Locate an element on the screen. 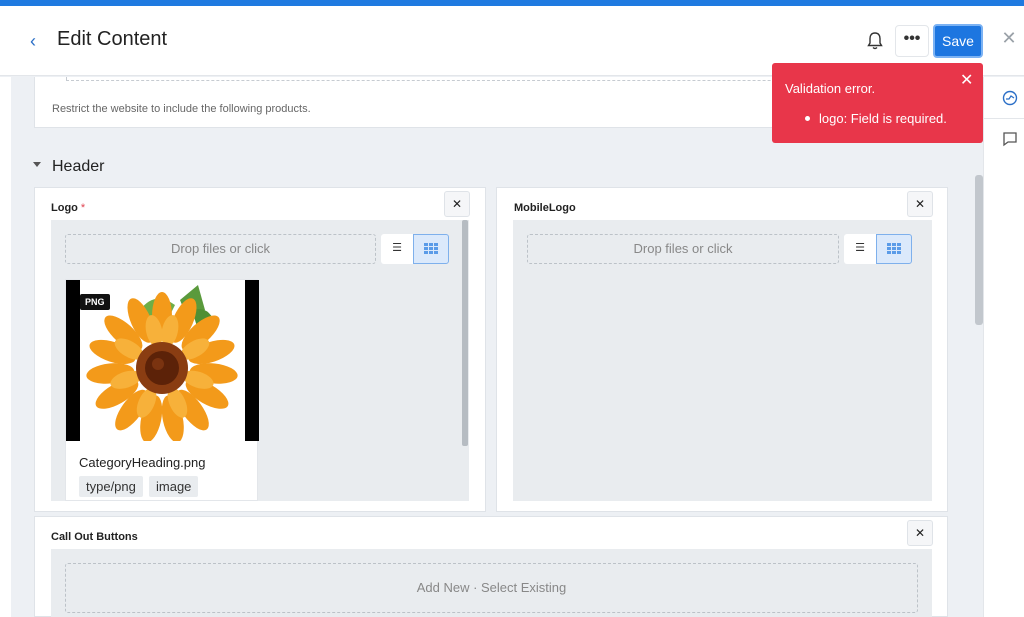  logo-inner-scrollbar is located at coordinates (465, 333).